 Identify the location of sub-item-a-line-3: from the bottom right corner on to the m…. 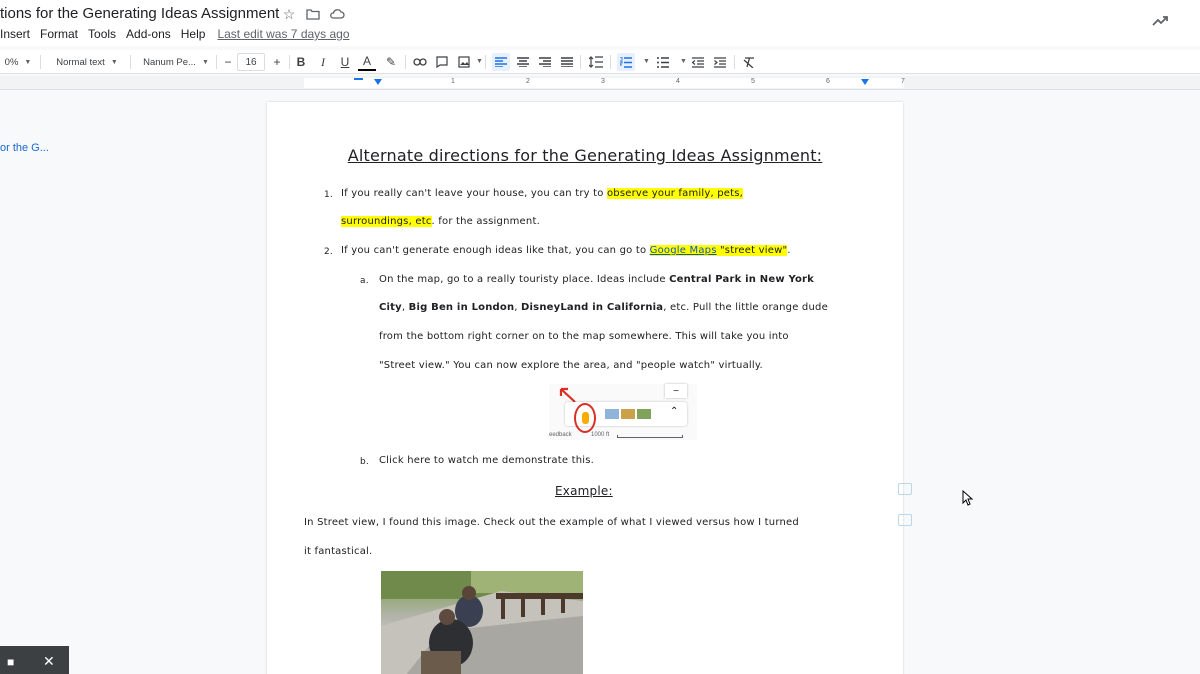
(584, 336).